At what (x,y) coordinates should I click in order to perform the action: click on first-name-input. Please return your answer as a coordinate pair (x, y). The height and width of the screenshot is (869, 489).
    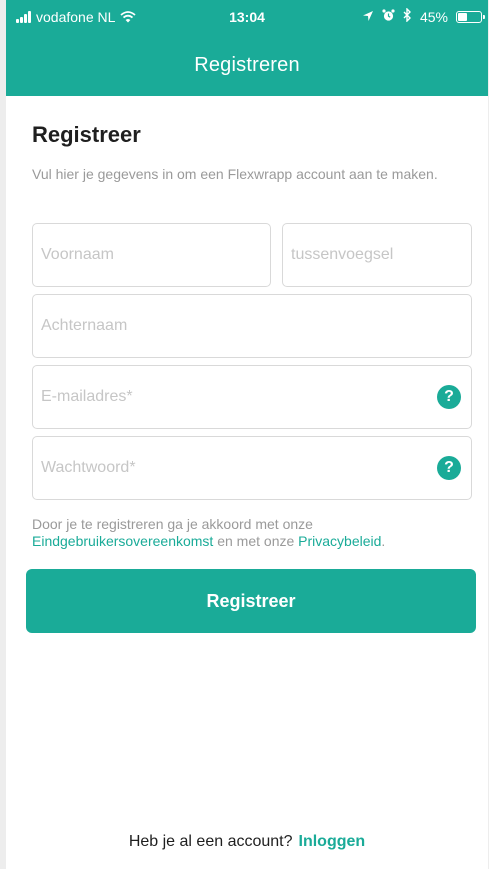
    Looking at the image, I should click on (151, 255).